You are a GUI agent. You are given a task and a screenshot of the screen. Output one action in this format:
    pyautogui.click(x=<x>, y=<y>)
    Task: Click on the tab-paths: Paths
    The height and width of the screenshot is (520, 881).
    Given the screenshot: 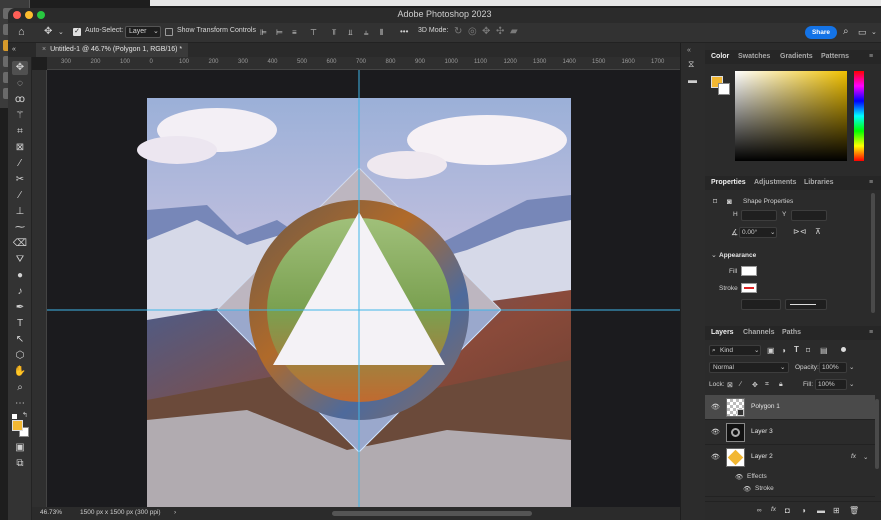 What is the action you would take?
    pyautogui.click(x=791, y=333)
    